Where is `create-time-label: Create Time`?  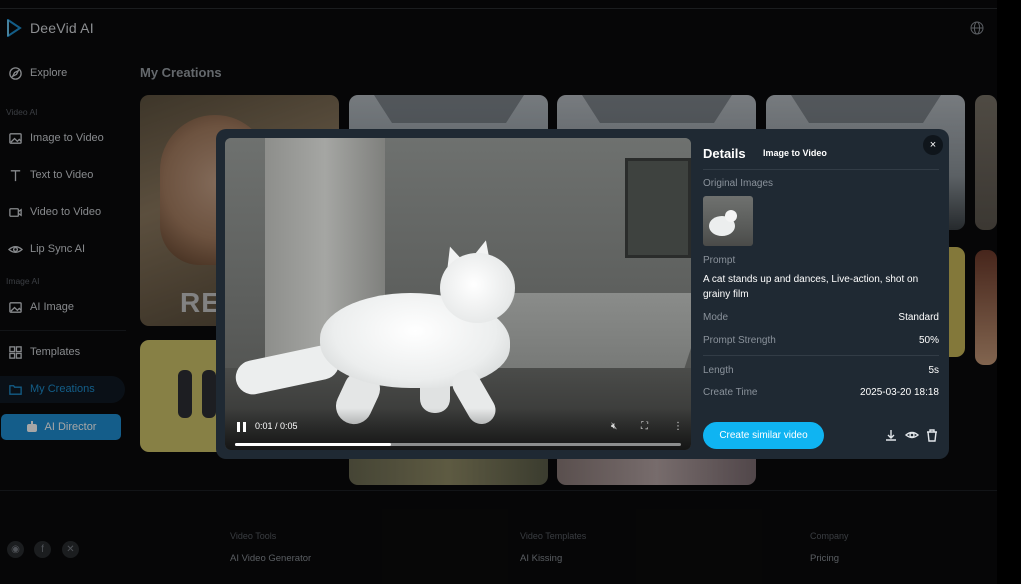
create-time-label: Create Time is located at coordinates (730, 392).